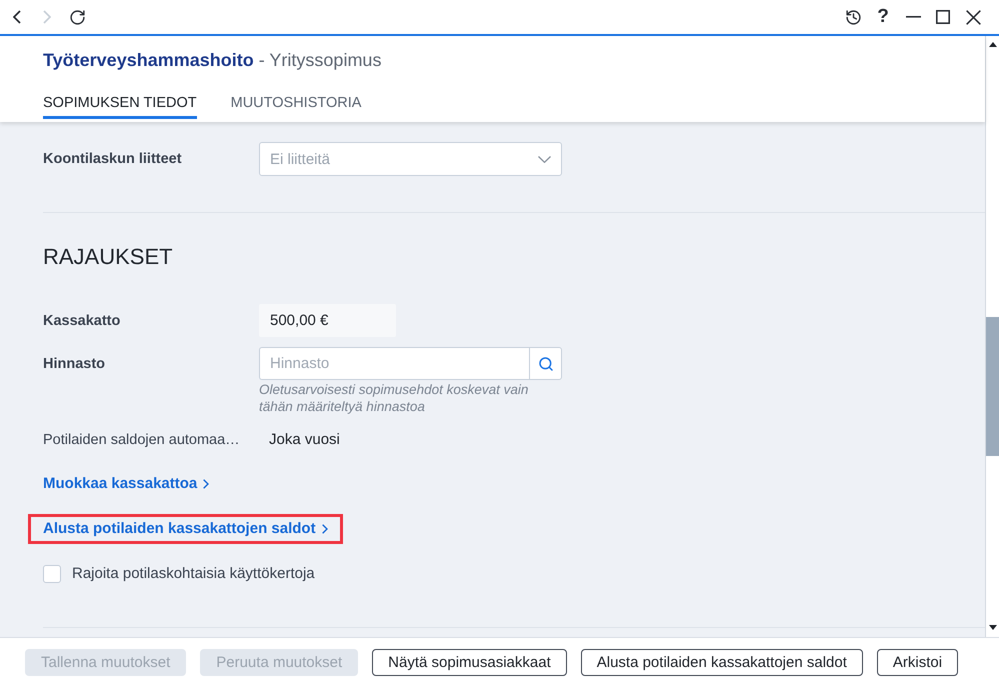 The image size is (999, 685). I want to click on search-icon, so click(546, 364).